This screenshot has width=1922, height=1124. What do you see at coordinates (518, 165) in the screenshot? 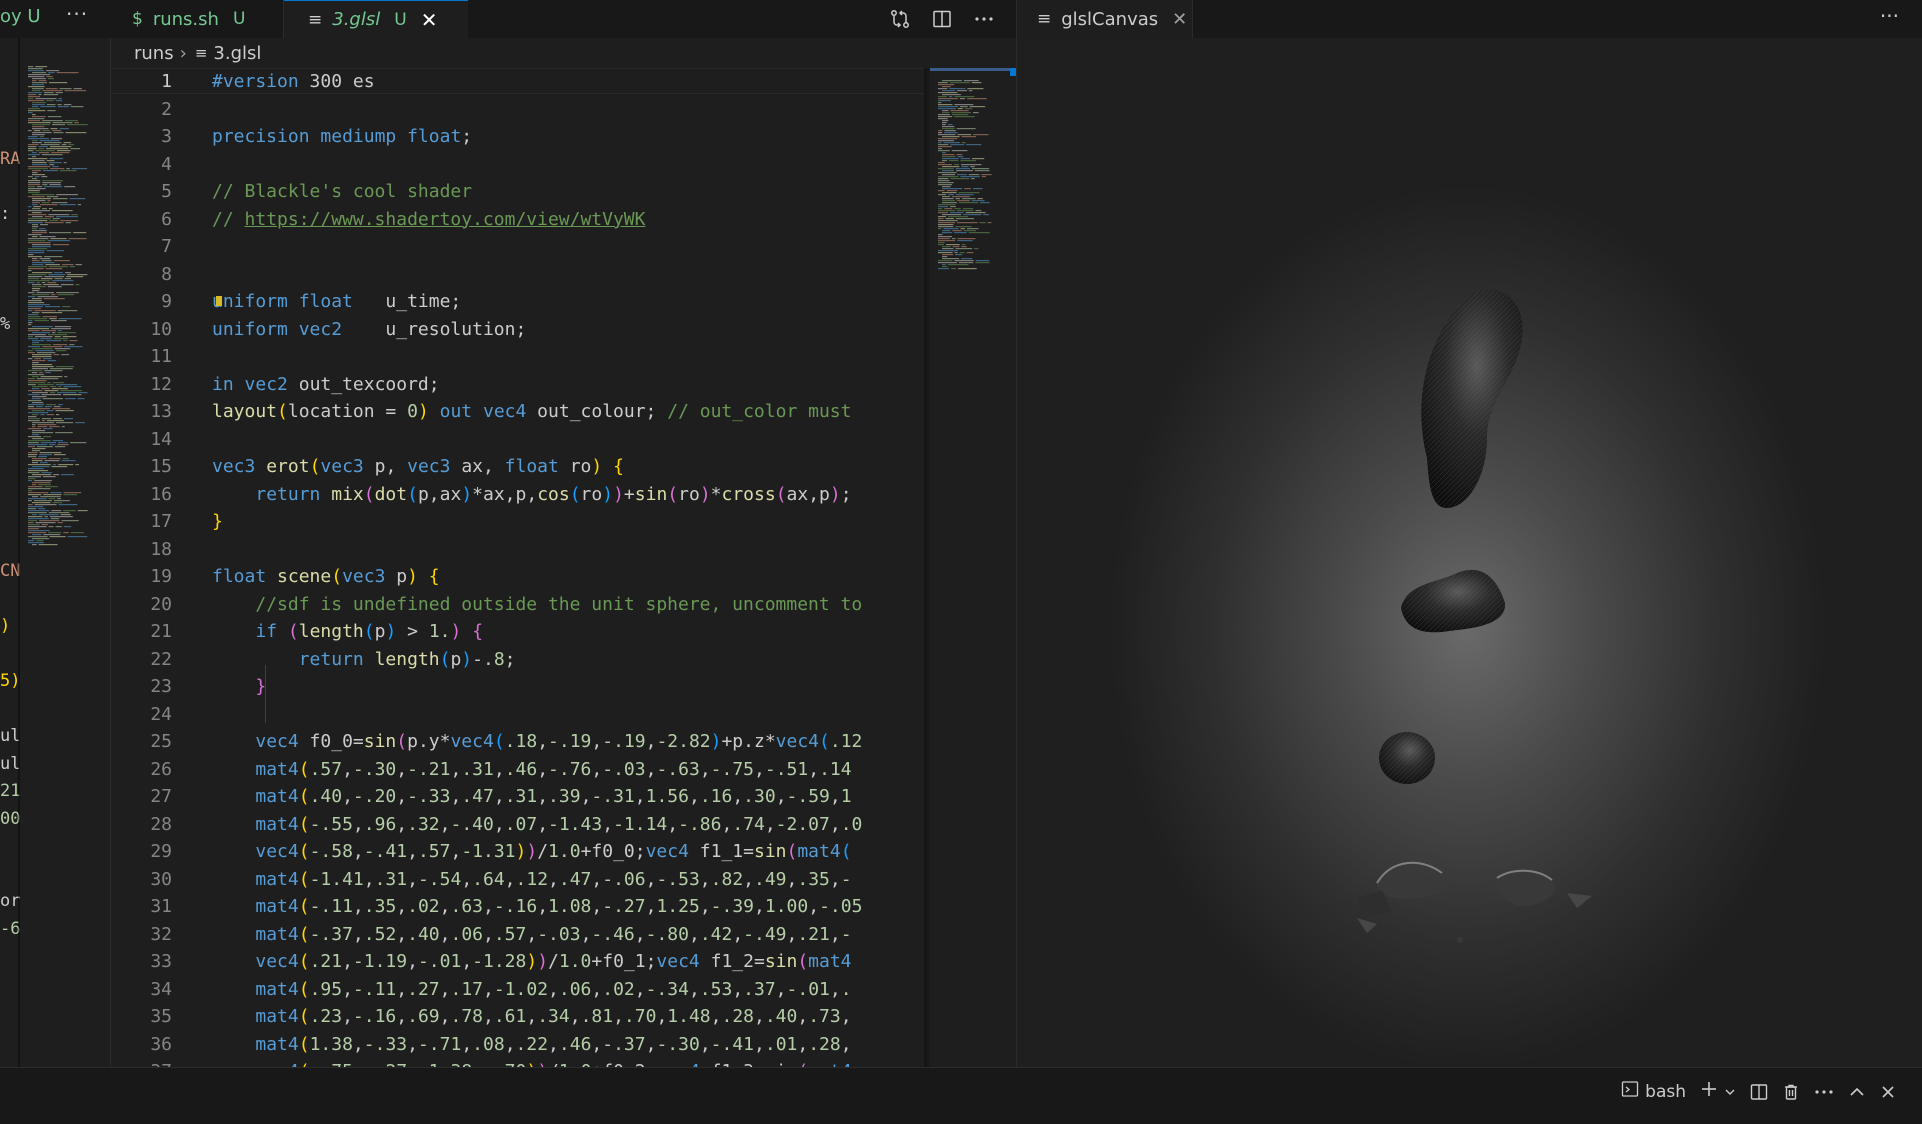
I see `code-line: 4` at bounding box center [518, 165].